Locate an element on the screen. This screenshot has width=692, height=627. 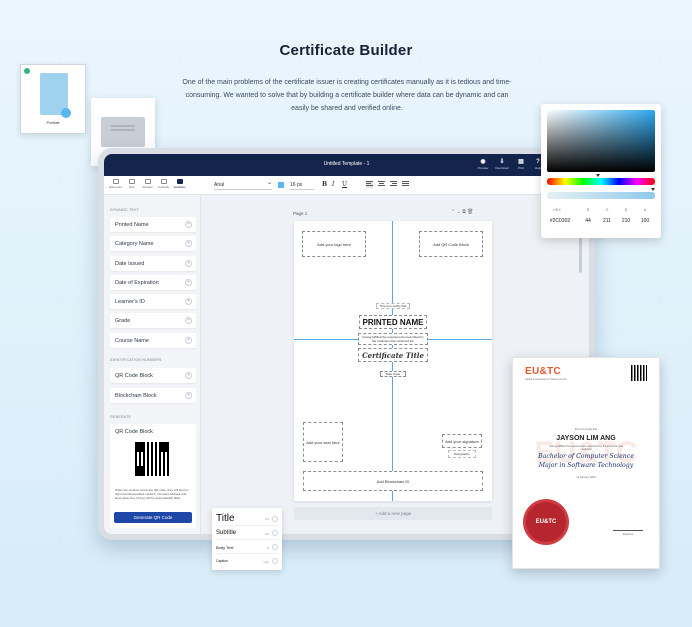
var-blockchain-block: Blockchain Block + is located at coordinates (153, 395).